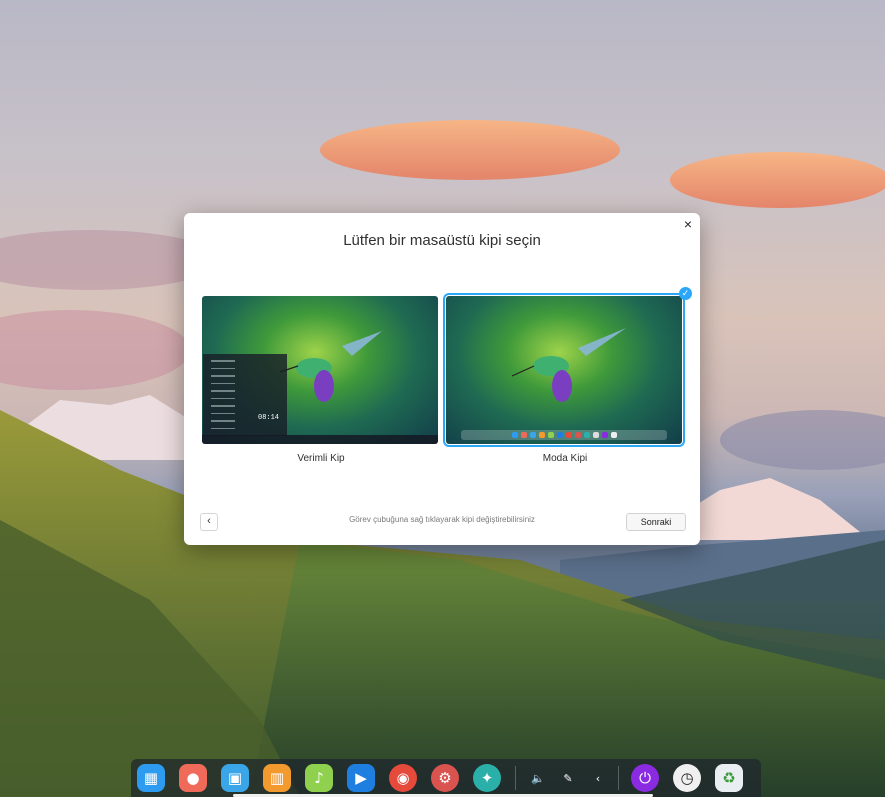  I want to click on settings-icon: ⚙, so click(445, 778).